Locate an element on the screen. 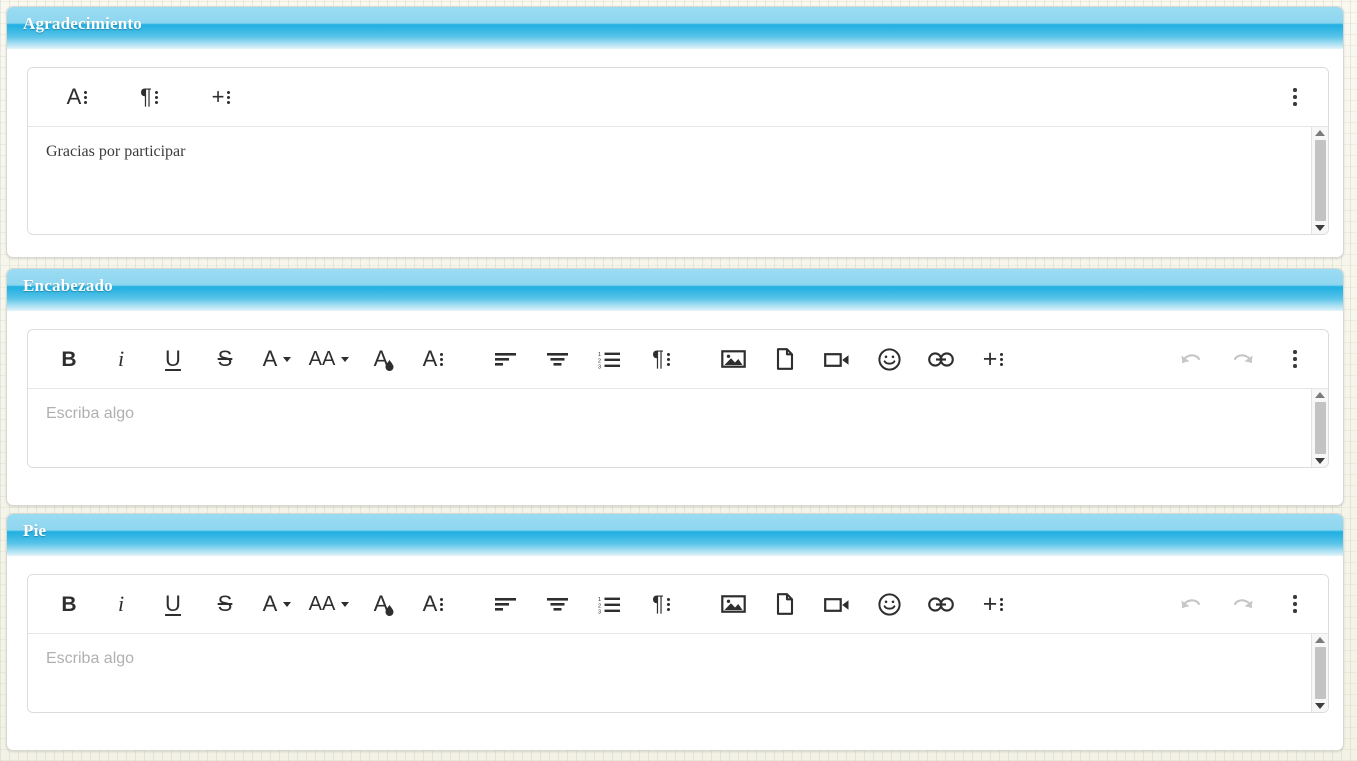 The image size is (1357, 761). image-icon is located at coordinates (733, 359).